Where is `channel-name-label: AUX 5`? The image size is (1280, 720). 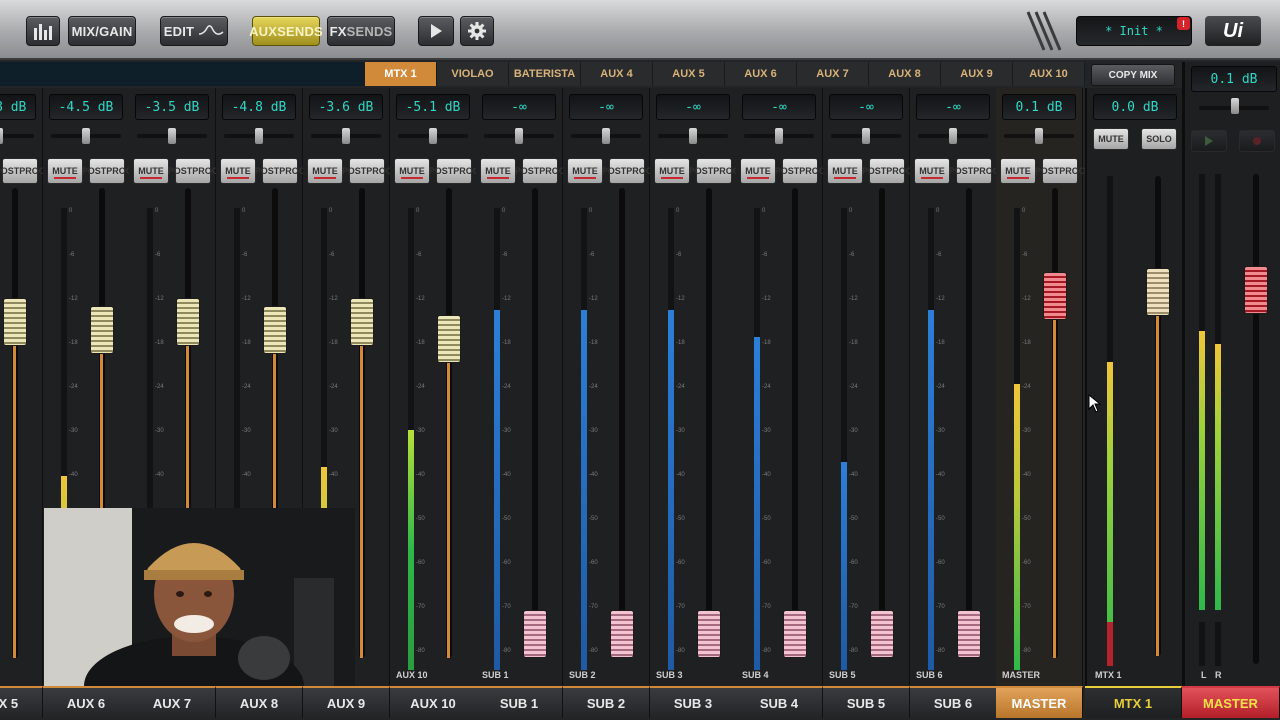
channel-name-label: AUX 5 is located at coordinates (21, 702).